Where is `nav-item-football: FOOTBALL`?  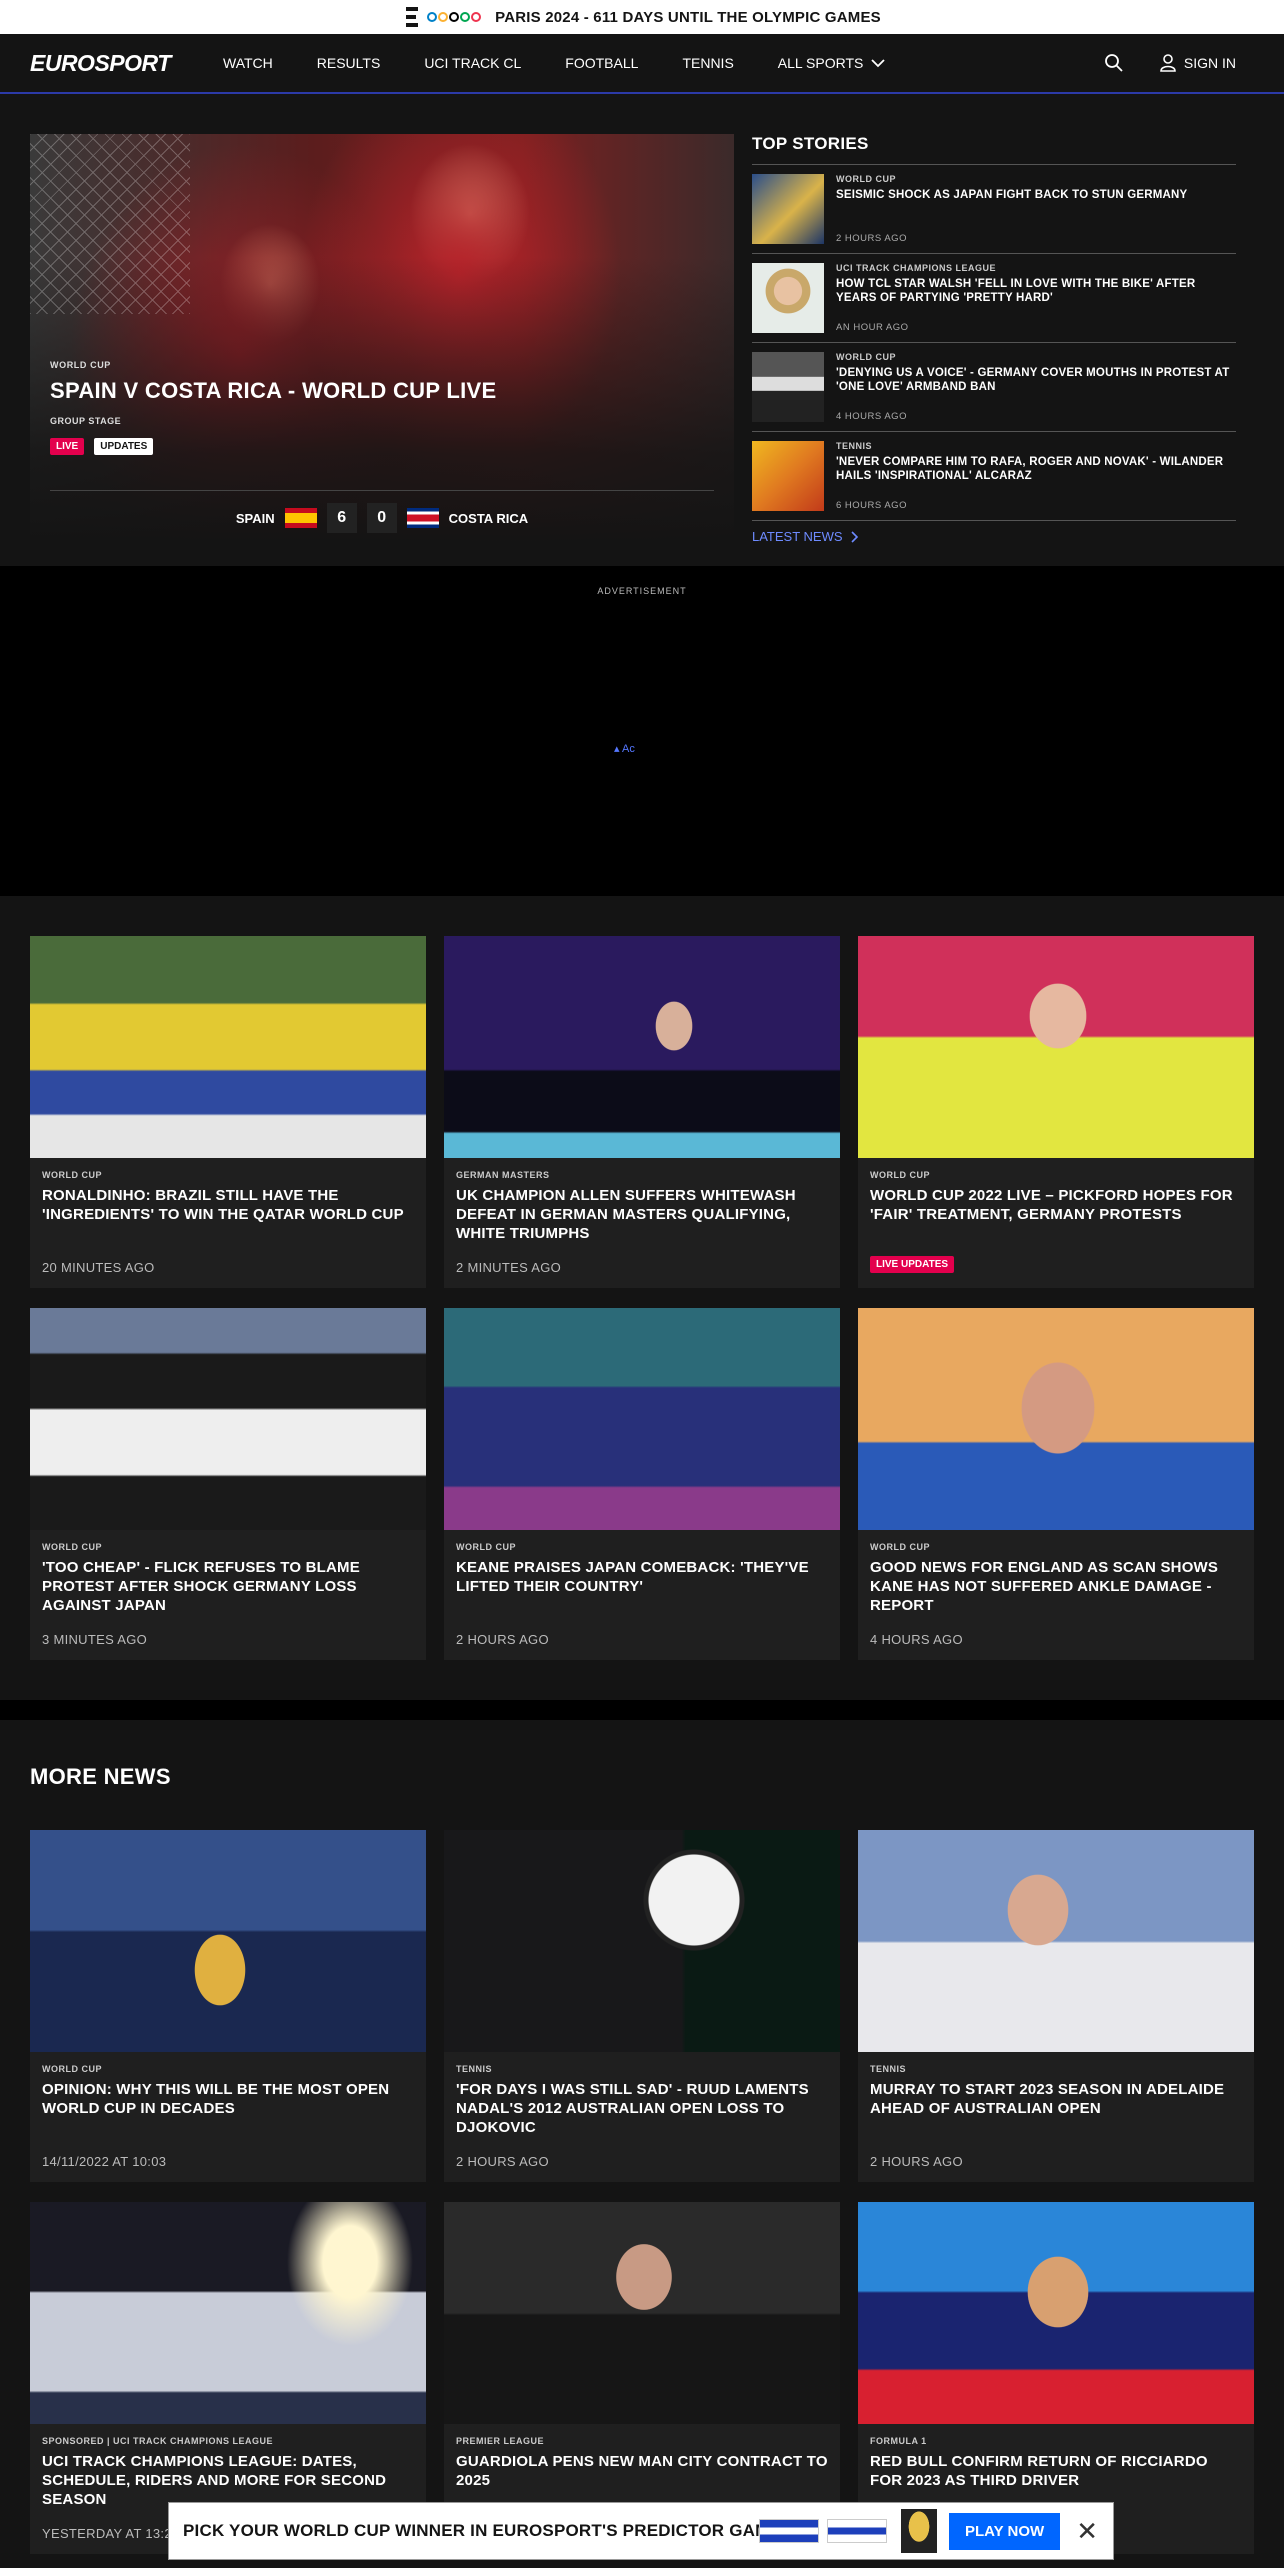 nav-item-football: FOOTBALL is located at coordinates (605, 63).